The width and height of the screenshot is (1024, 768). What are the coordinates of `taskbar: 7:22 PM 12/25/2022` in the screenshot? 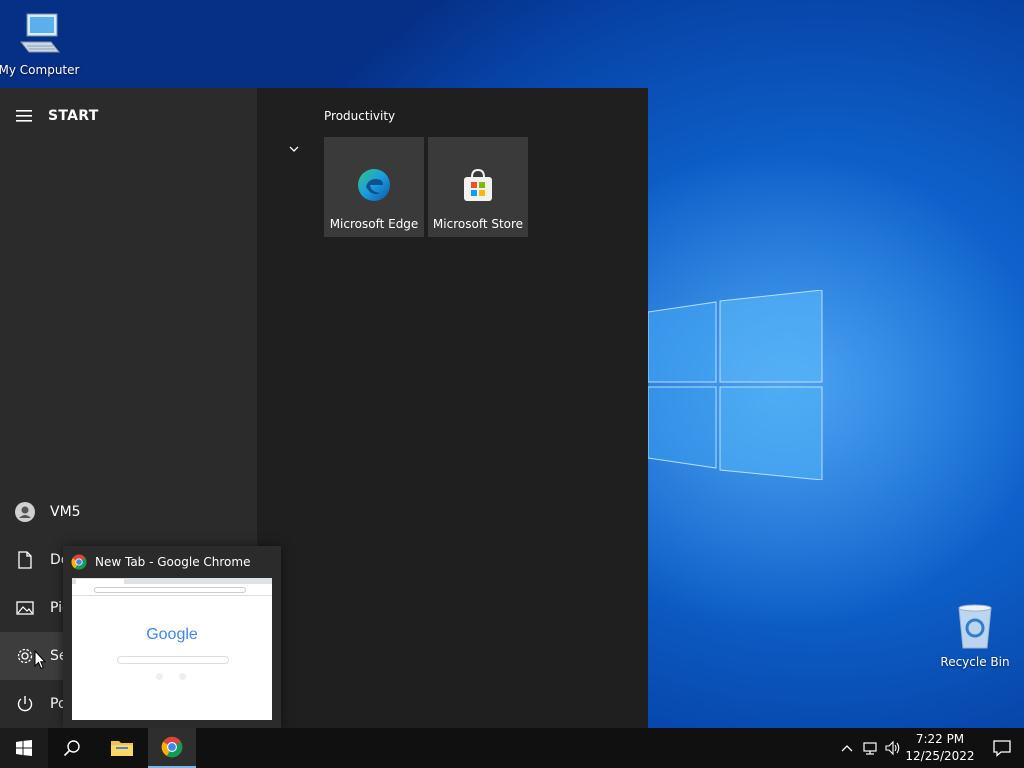 It's located at (512, 748).